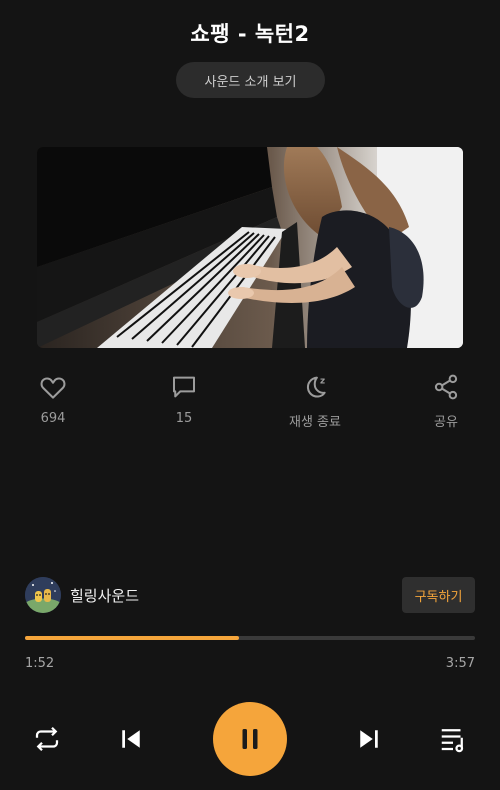 The width and height of the screenshot is (500, 790). Describe the element at coordinates (53, 418) in the screenshot. I see `like-count: 694` at that location.